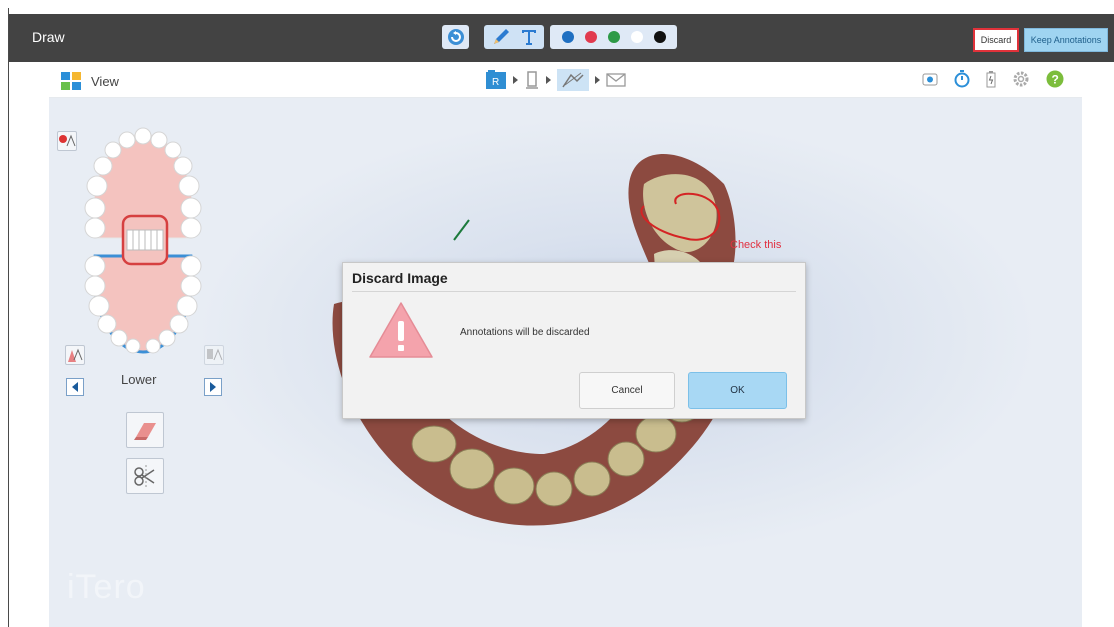 The height and width of the screenshot is (627, 1114). I want to click on text-tool-icon, so click(529, 37).